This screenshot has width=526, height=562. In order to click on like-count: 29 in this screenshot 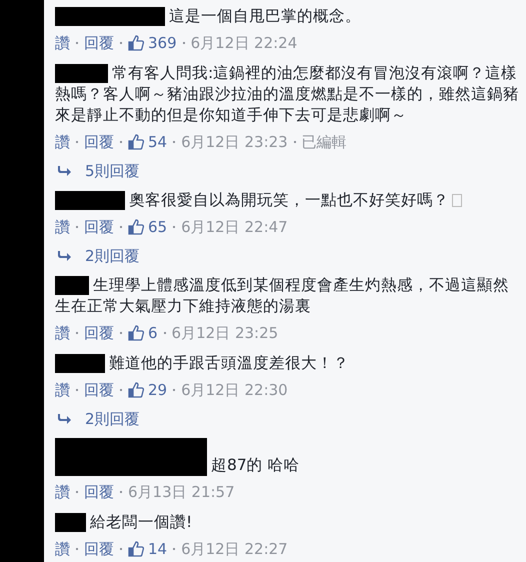, I will do `click(158, 390)`.